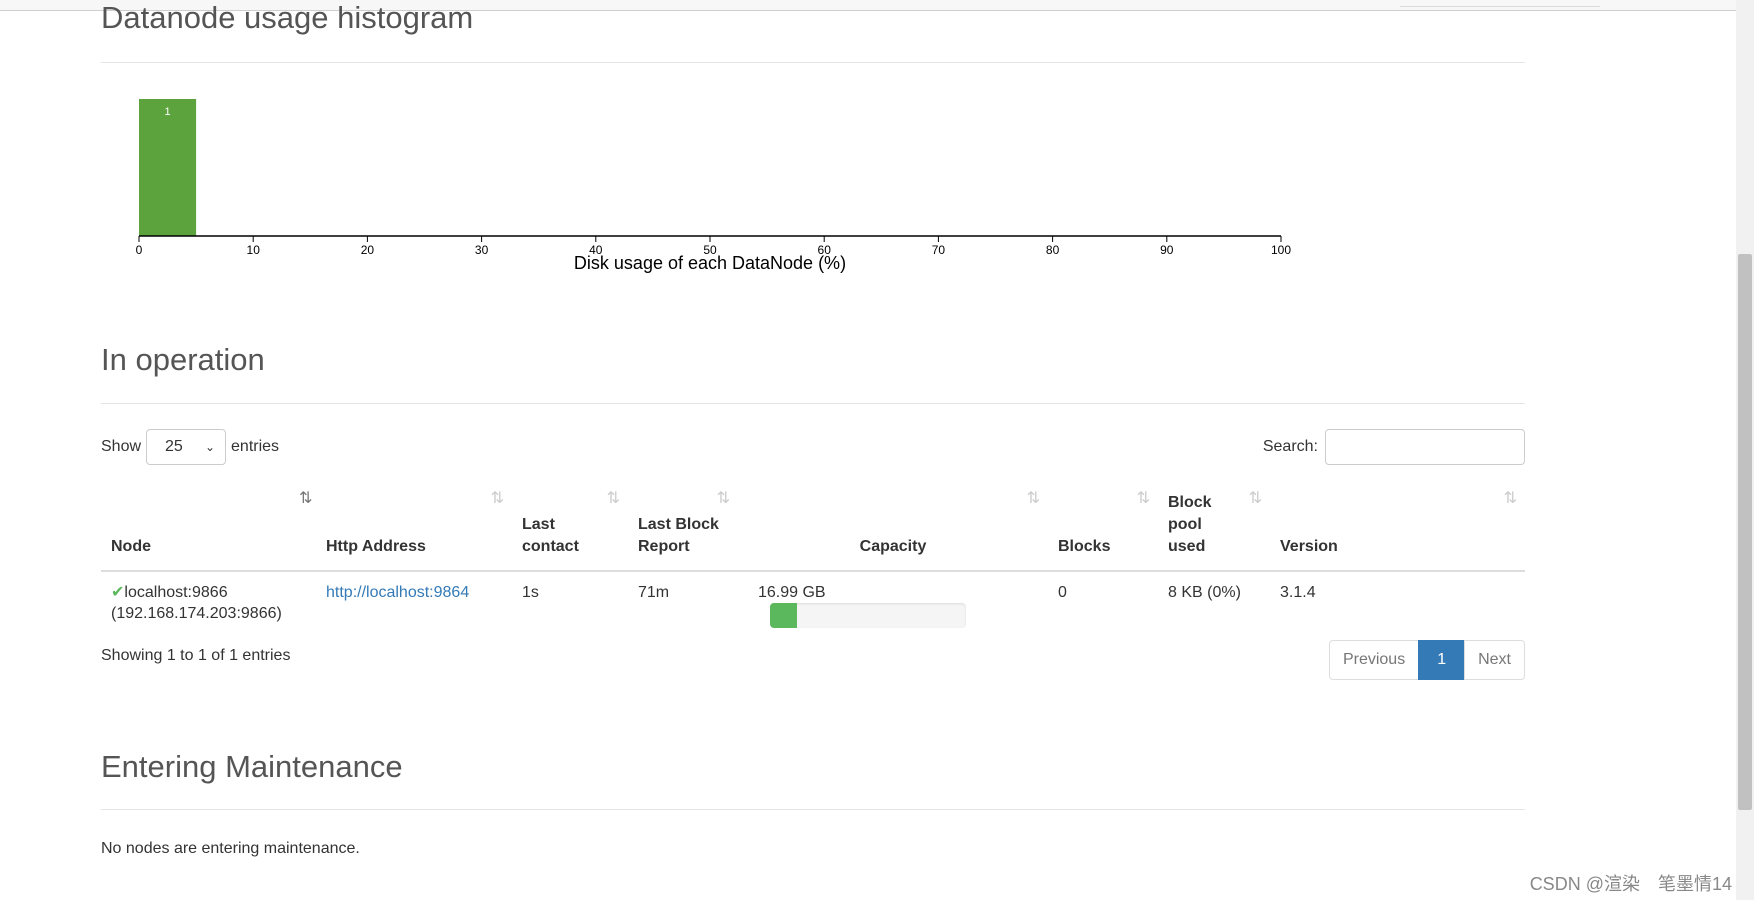 The height and width of the screenshot is (900, 1754). I want to click on maintenance-message: No nodes are entering maintenance., so click(230, 848).